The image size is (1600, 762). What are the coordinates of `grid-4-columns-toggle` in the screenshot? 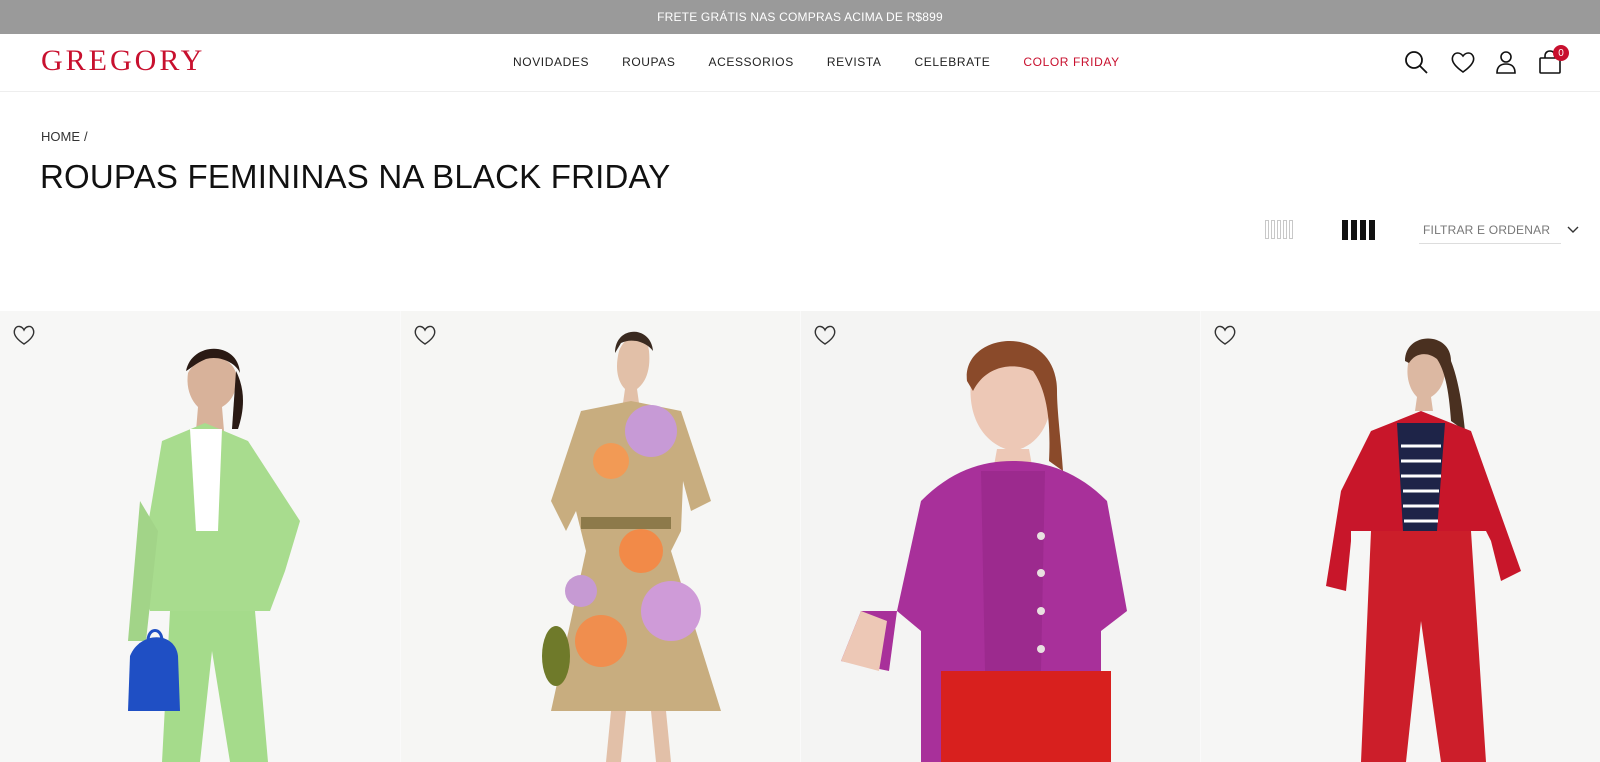 It's located at (1358, 230).